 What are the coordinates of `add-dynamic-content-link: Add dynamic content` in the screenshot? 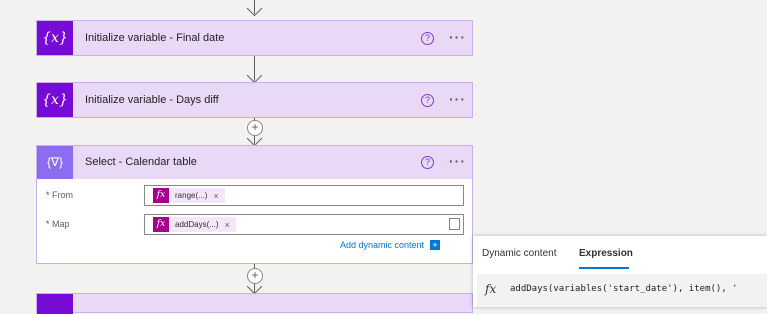 It's located at (382, 245).